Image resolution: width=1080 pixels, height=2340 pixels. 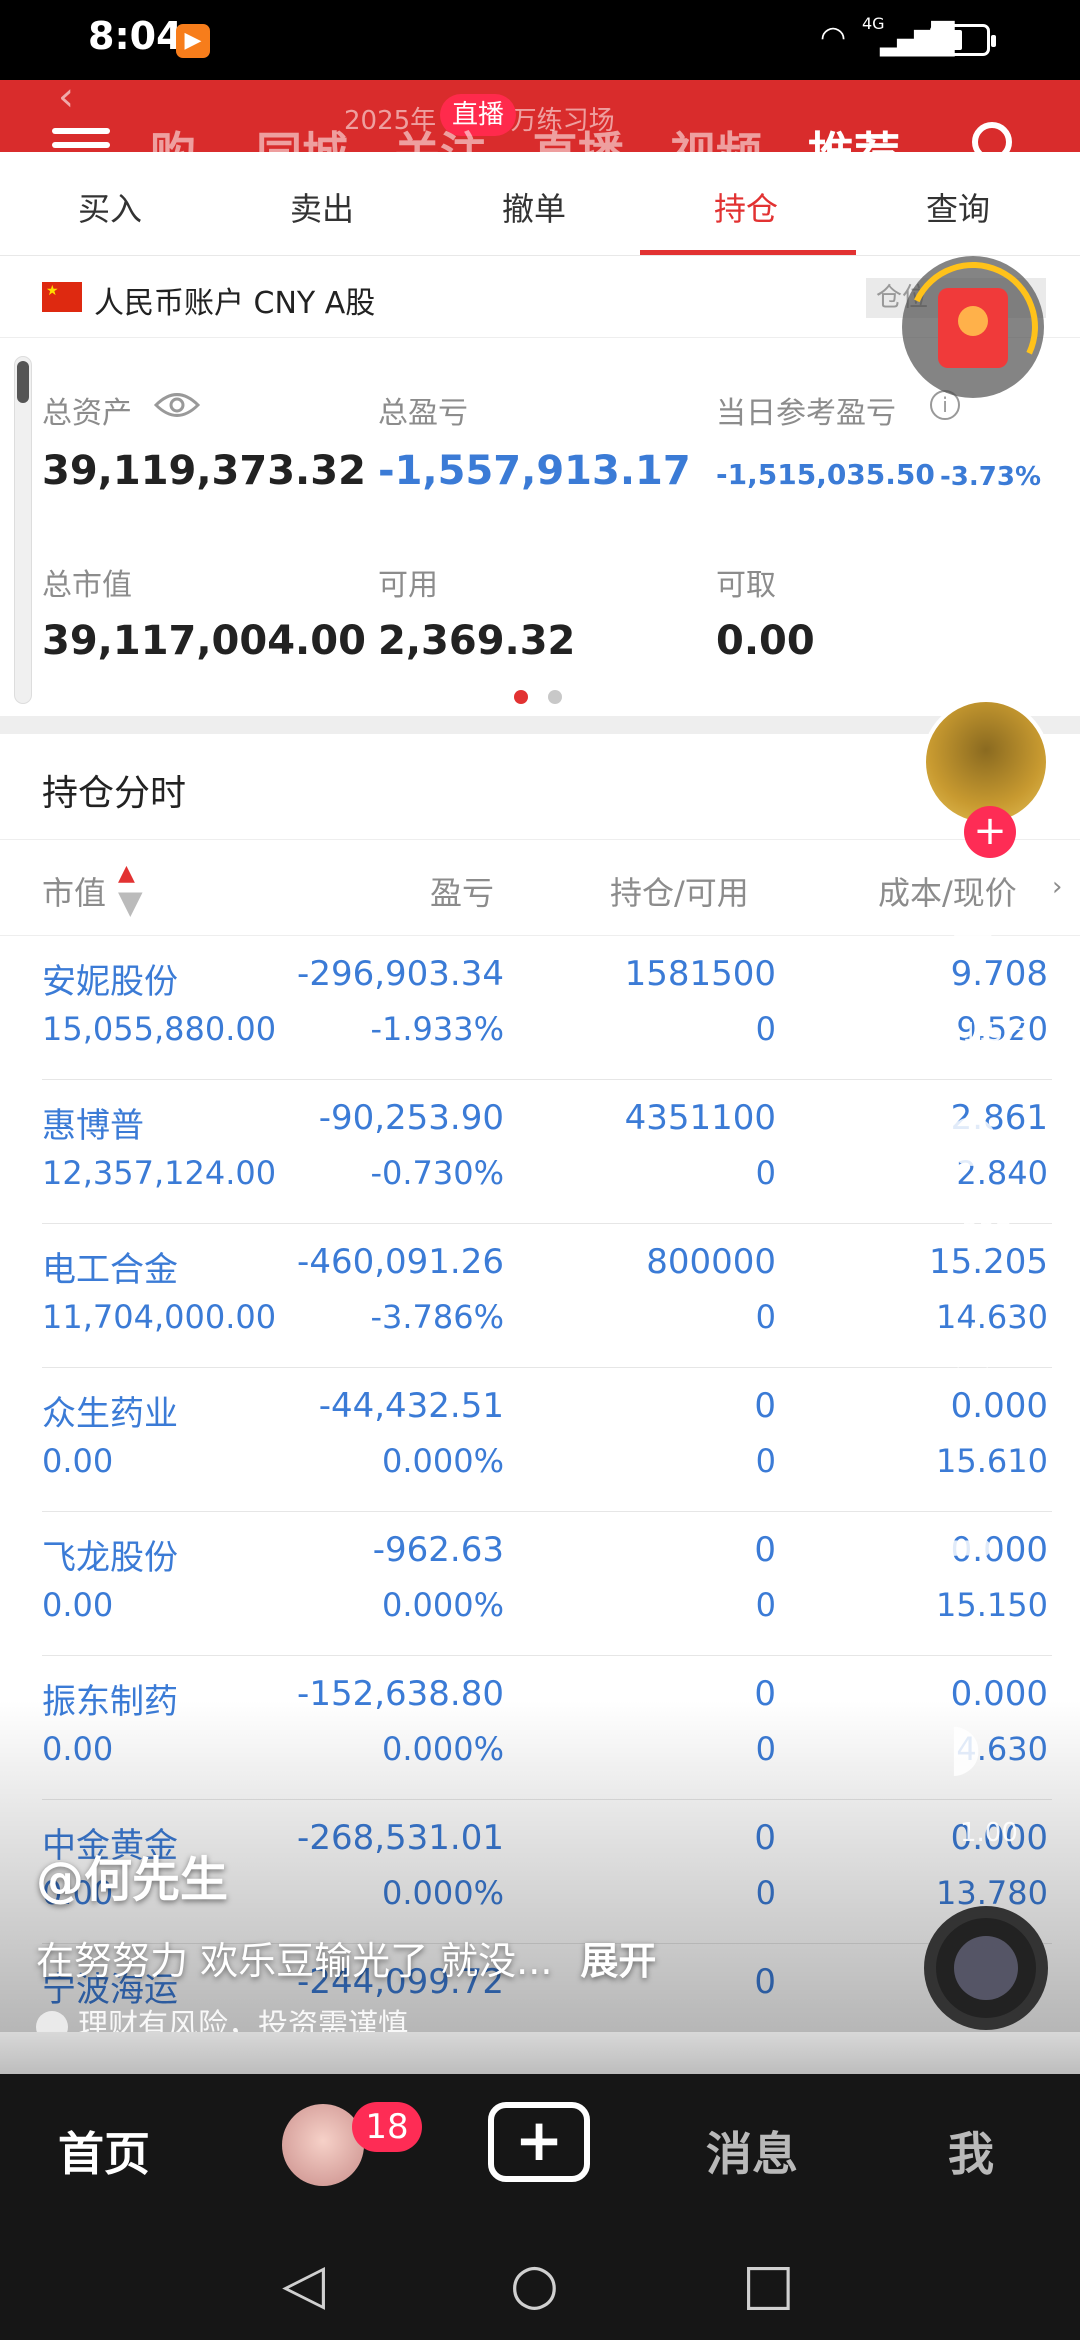 I want to click on tab-buy: 买入, so click(x=110, y=207).